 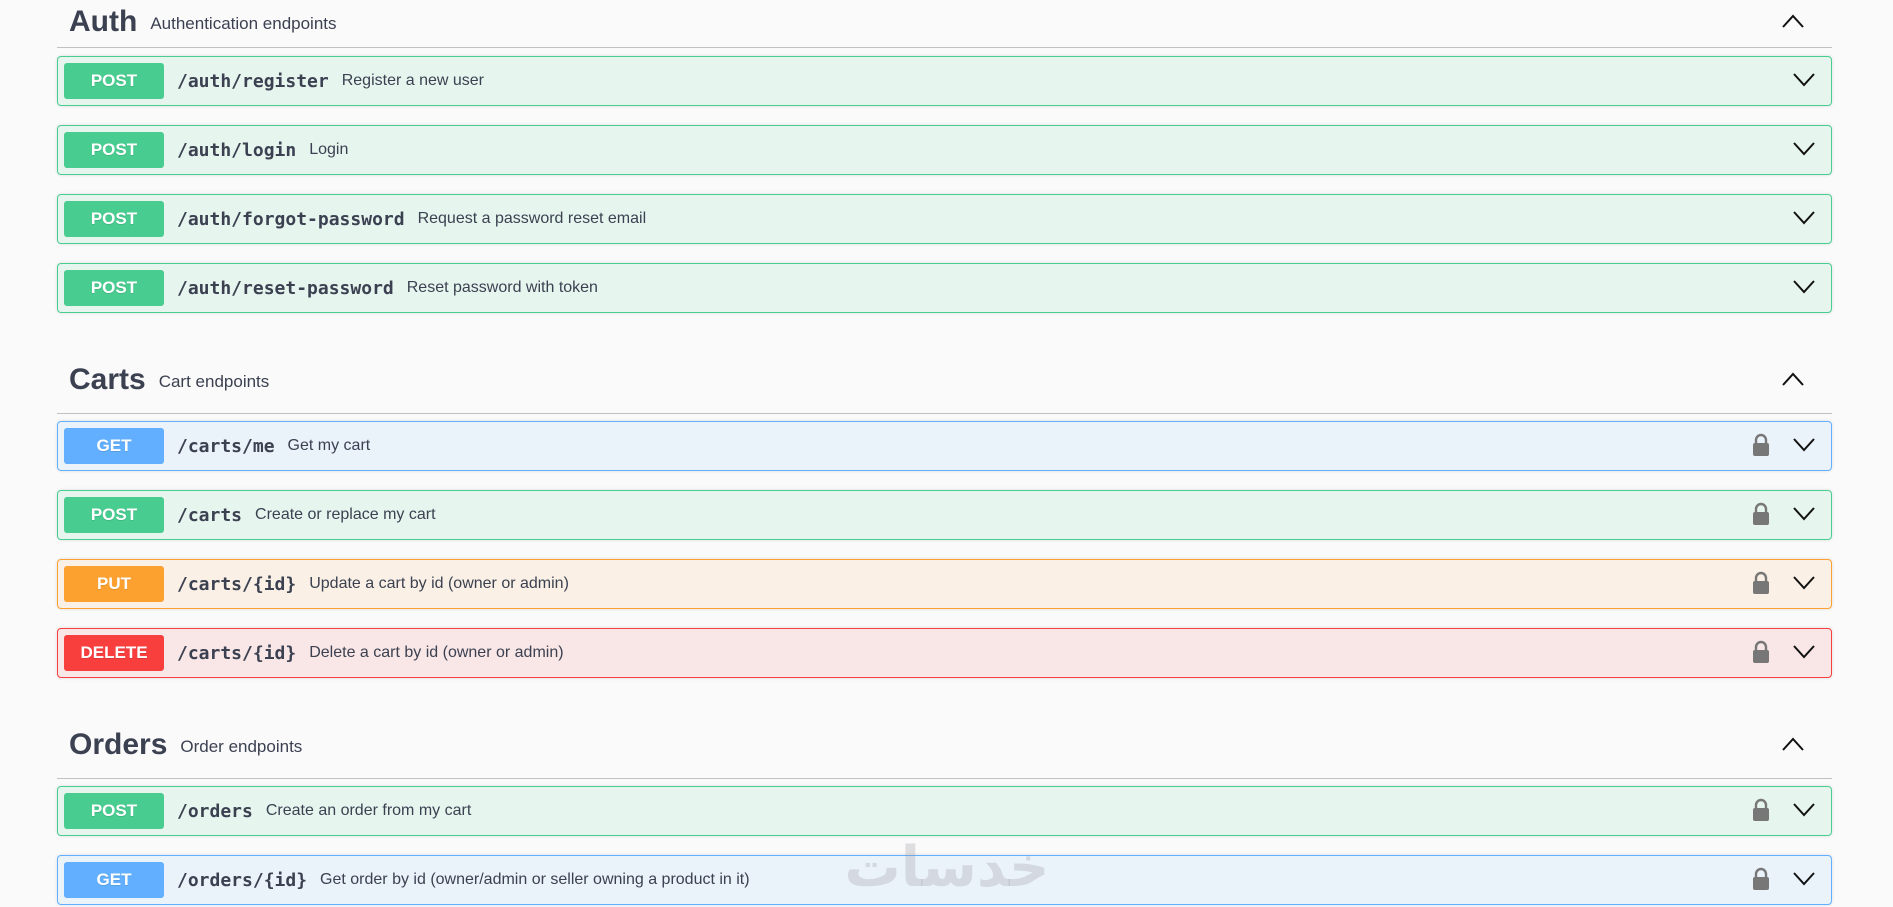 What do you see at coordinates (345, 514) in the screenshot?
I see `operation-summary: Create or replace my cart` at bounding box center [345, 514].